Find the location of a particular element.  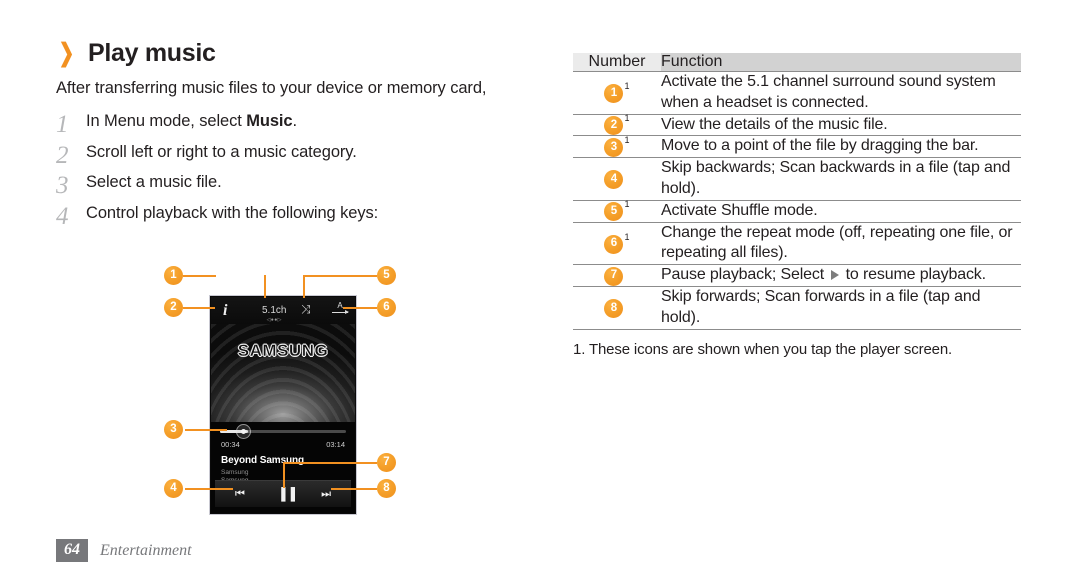

step-number: 4 is located at coordinates (62, 216).